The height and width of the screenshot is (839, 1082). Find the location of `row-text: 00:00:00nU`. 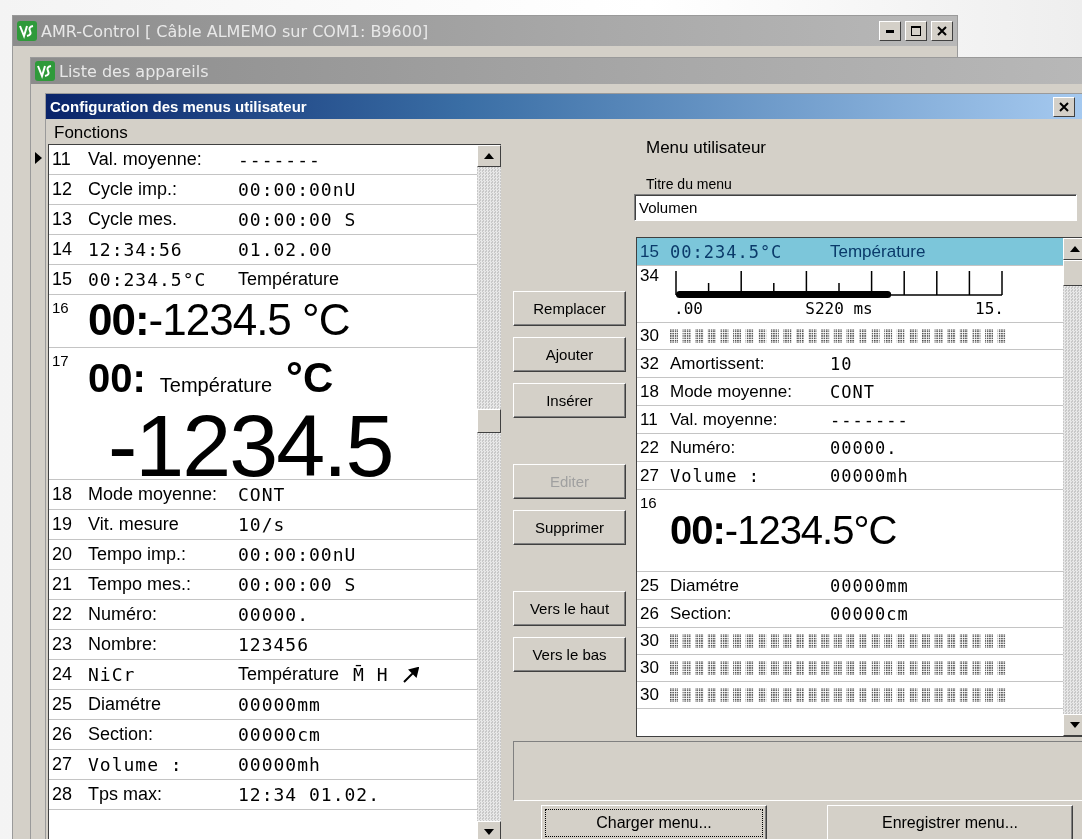

row-text: 00:00:00nU is located at coordinates (297, 189).